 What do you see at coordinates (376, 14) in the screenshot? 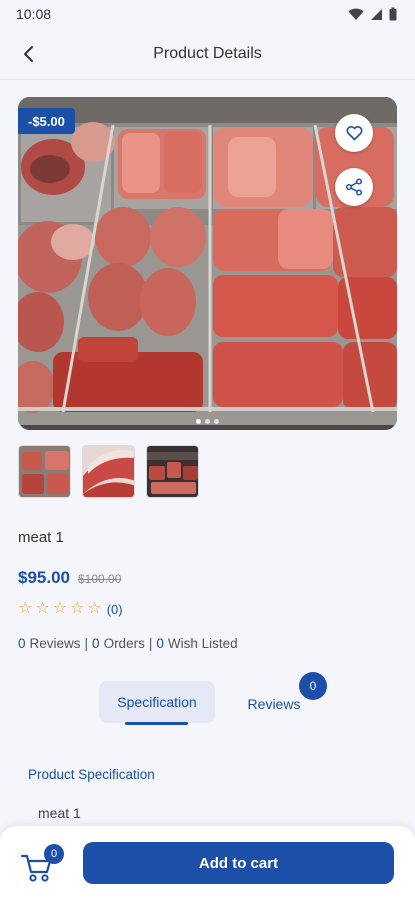
I see `signal-icon` at bounding box center [376, 14].